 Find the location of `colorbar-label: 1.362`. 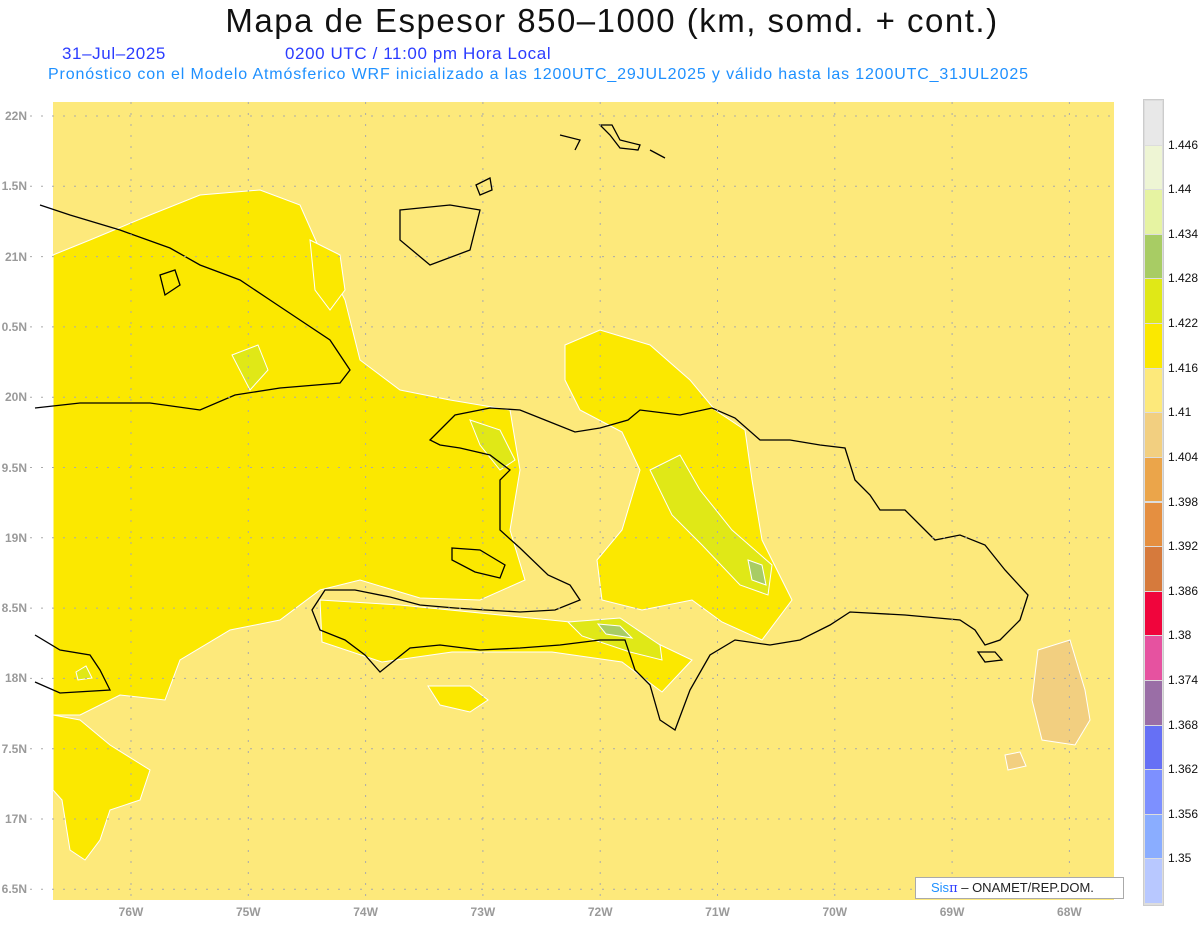

colorbar-label: 1.362 is located at coordinates (1183, 769).